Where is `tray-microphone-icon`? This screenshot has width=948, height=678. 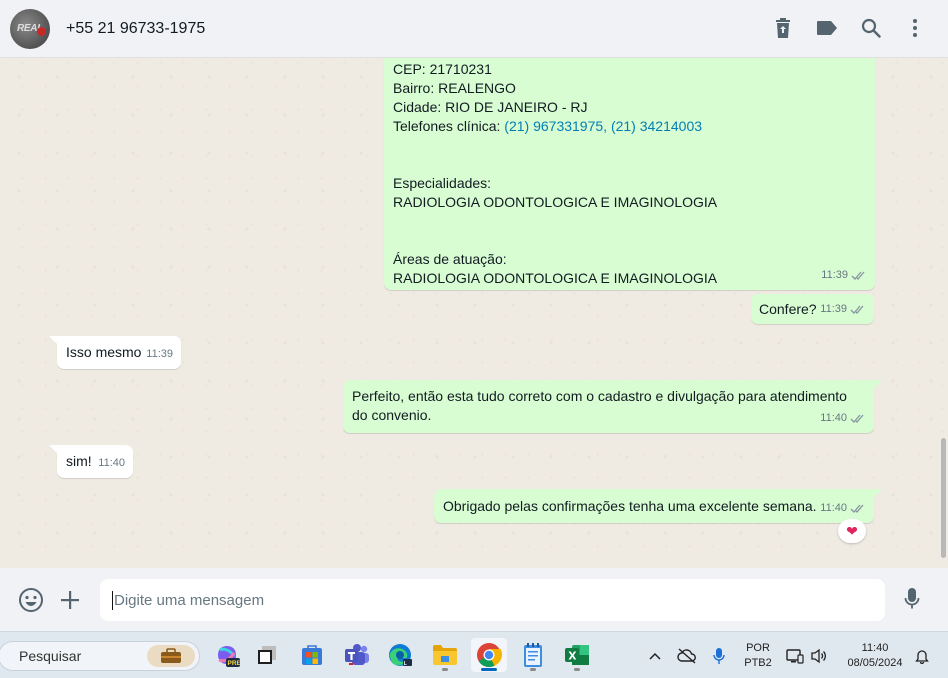
tray-microphone-icon is located at coordinates (719, 655).